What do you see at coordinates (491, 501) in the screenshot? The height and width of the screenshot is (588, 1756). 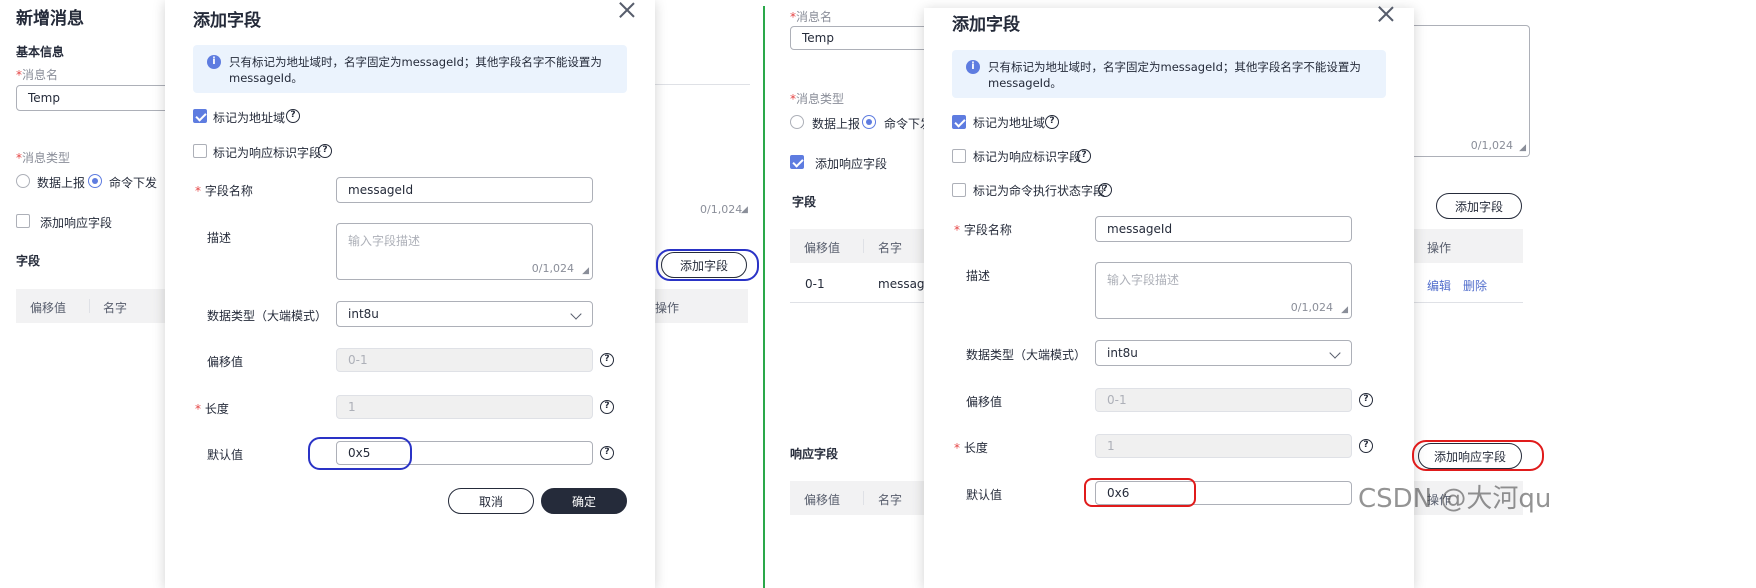 I see `cancel-button: 取消` at bounding box center [491, 501].